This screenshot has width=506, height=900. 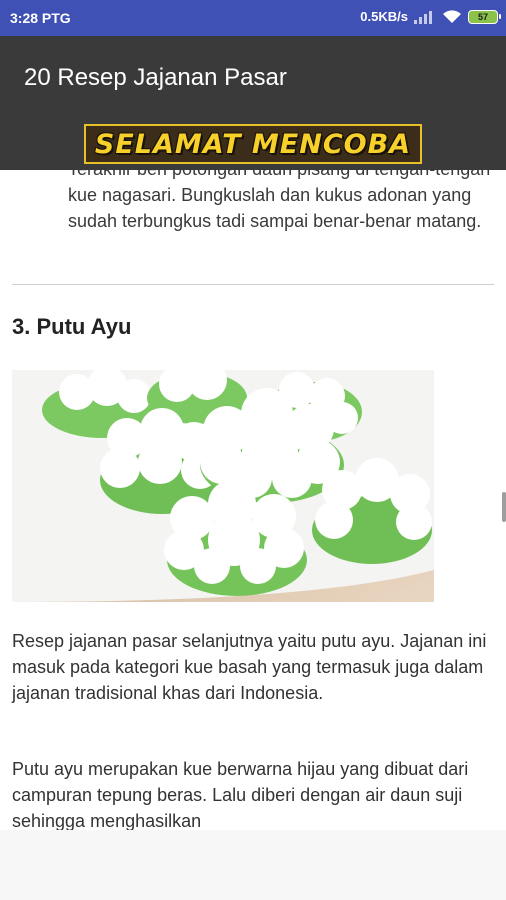 I want to click on app-title: 20 Resep Jajanan Pasar, so click(x=155, y=77).